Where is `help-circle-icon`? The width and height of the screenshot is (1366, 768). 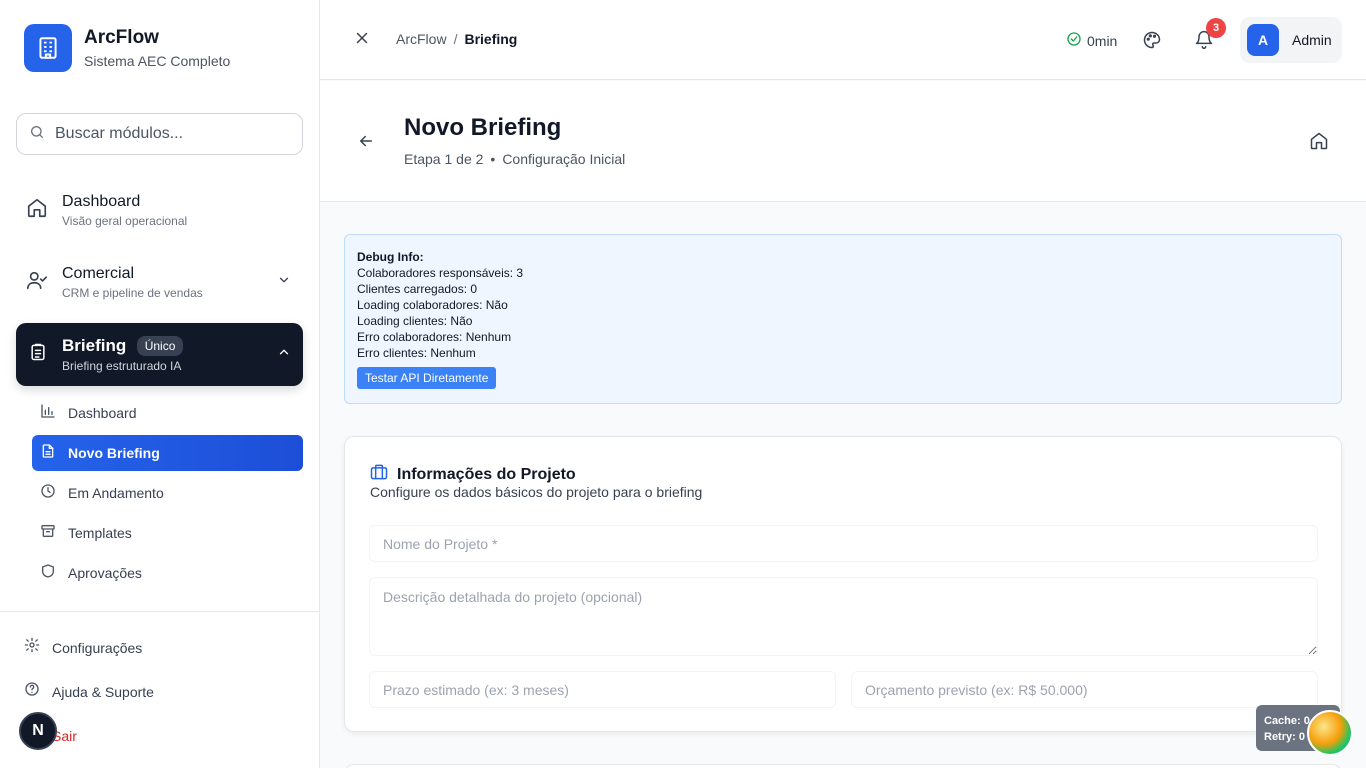
help-circle-icon is located at coordinates (32, 691).